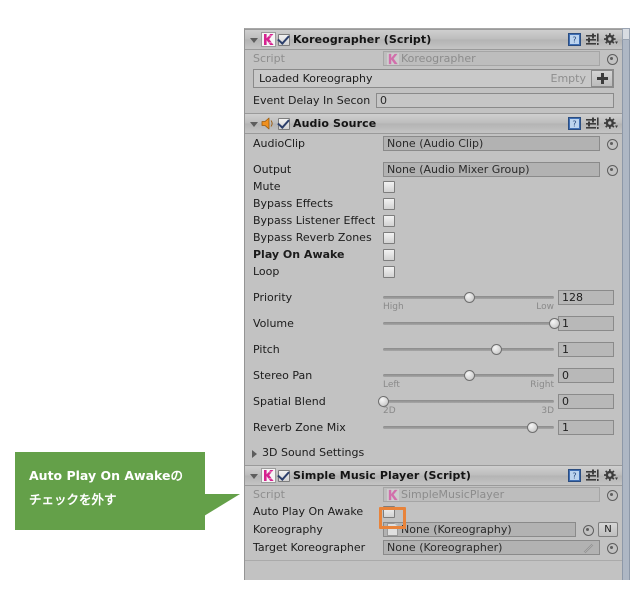 Image resolution: width=642 pixels, height=592 pixels. I want to click on row-smp-script: Script SimpleMusicPlayer, so click(433, 494).